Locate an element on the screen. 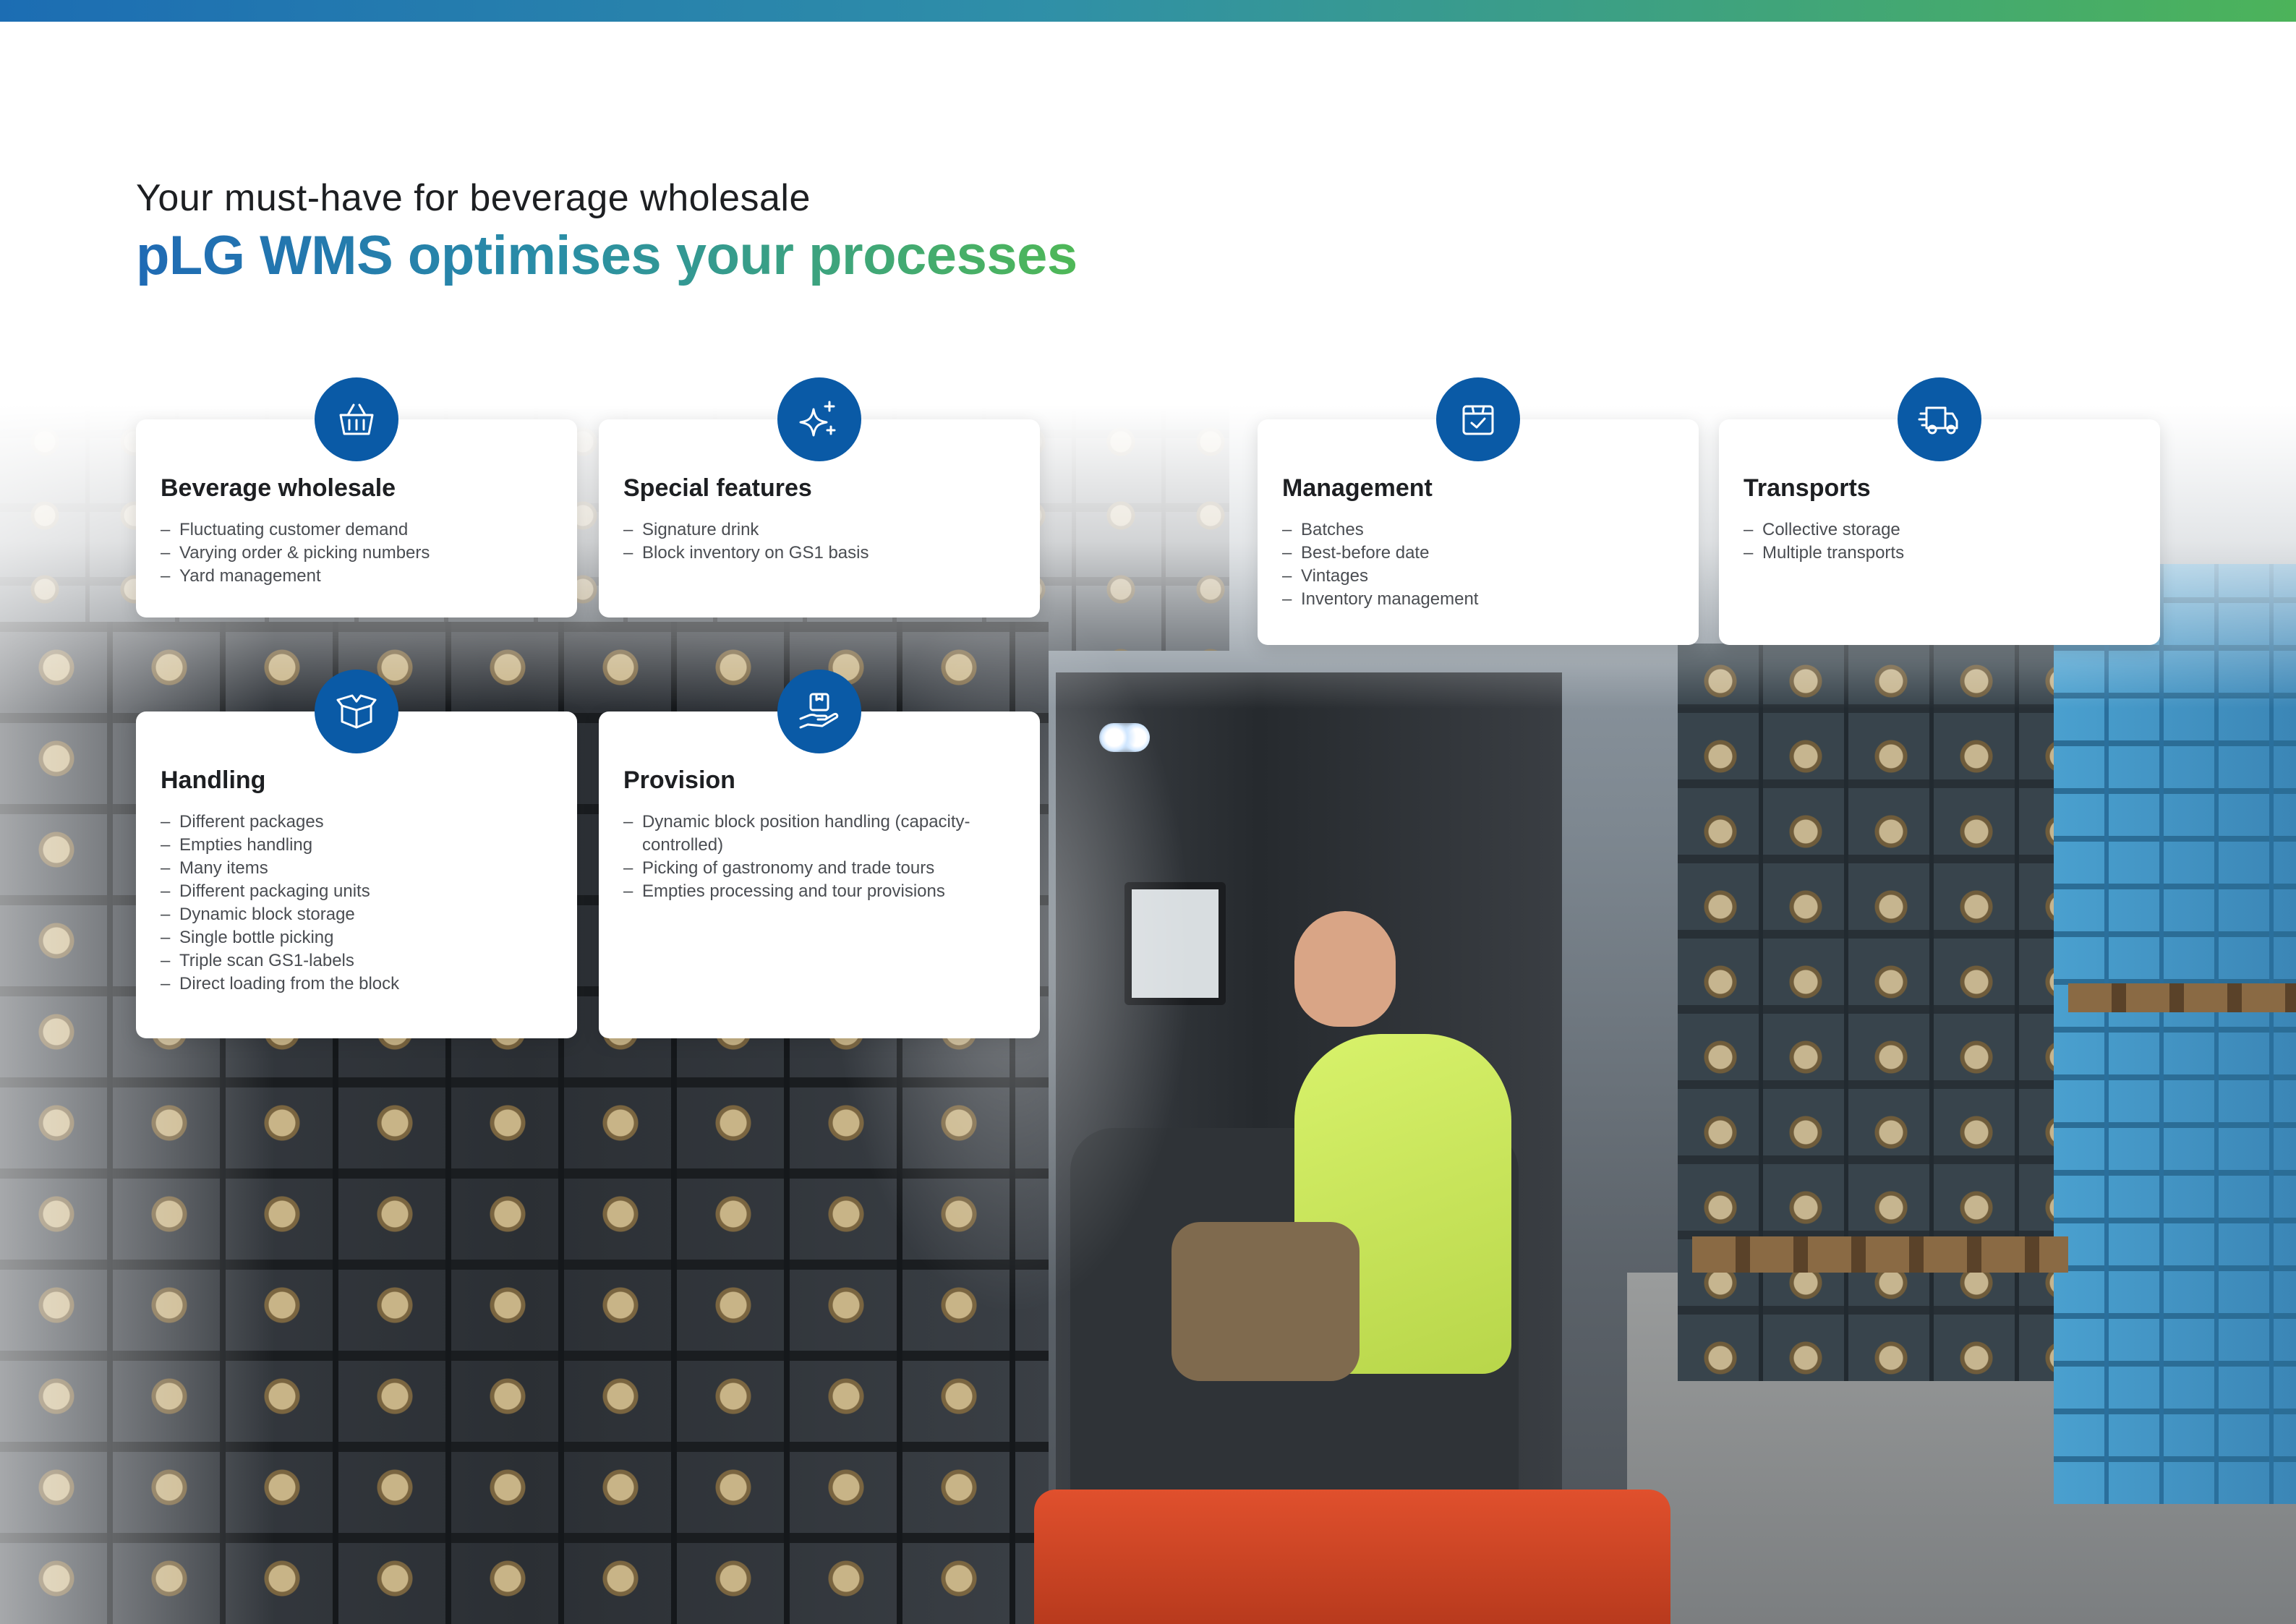 The height and width of the screenshot is (1624, 2296). forklift-body is located at coordinates (1352, 1557).